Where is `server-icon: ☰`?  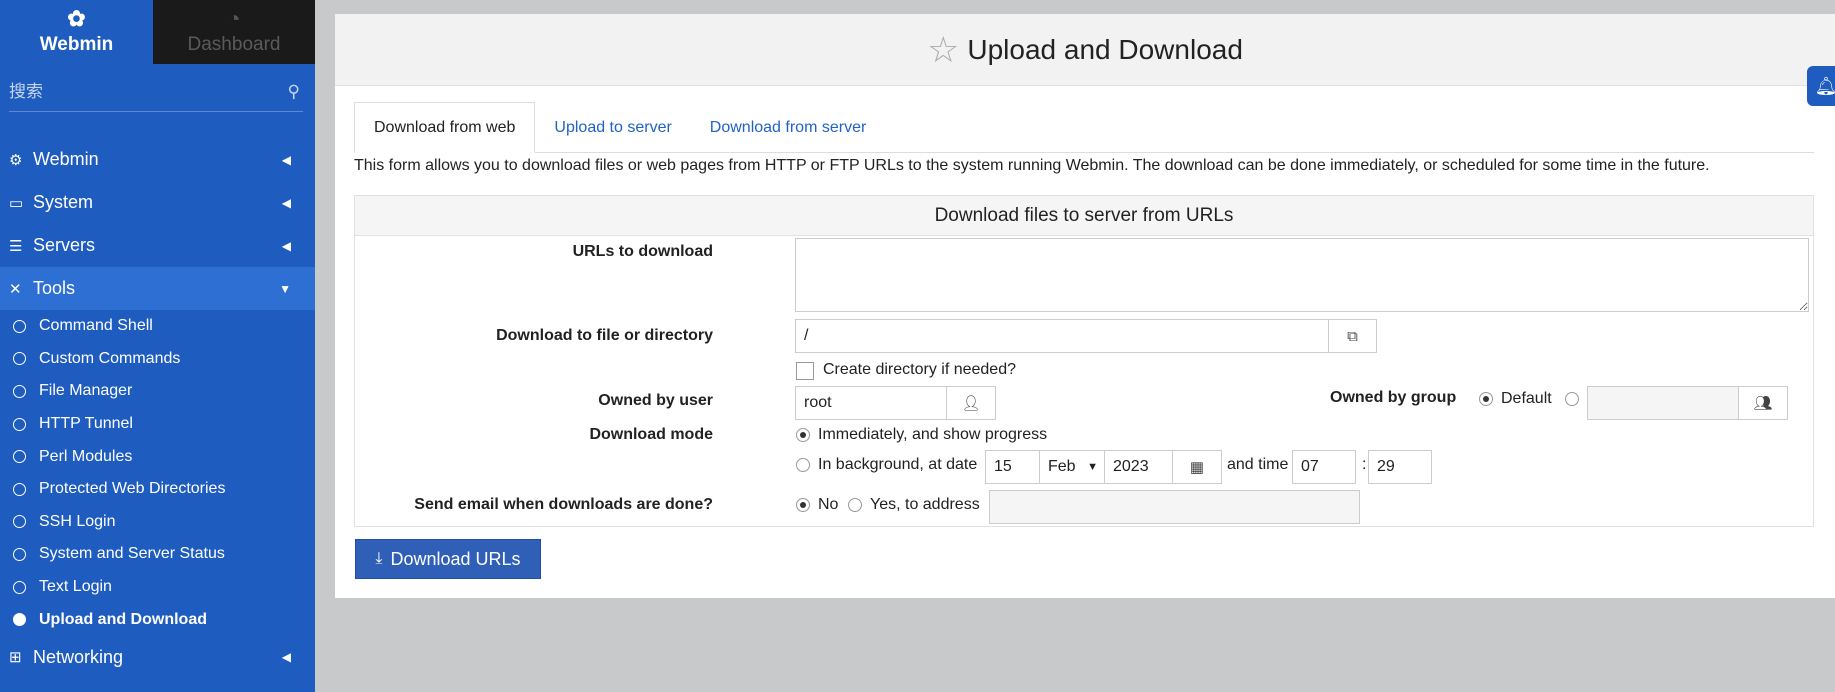
server-icon: ☰ is located at coordinates (16, 246).